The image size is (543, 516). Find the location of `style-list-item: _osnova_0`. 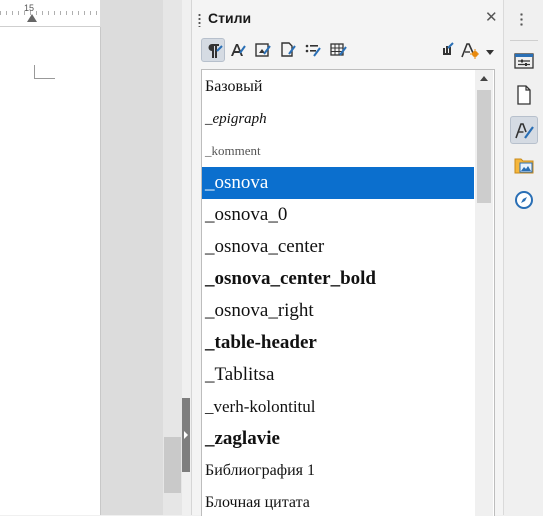

style-list-item: _osnova_0 is located at coordinates (338, 215).